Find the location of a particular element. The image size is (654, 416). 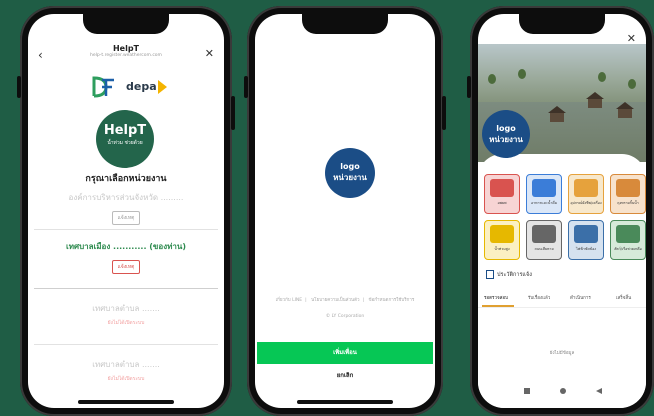

agency-name: เทศบาลเมือง ........... (ของท่าน) is located at coordinates (125, 246).